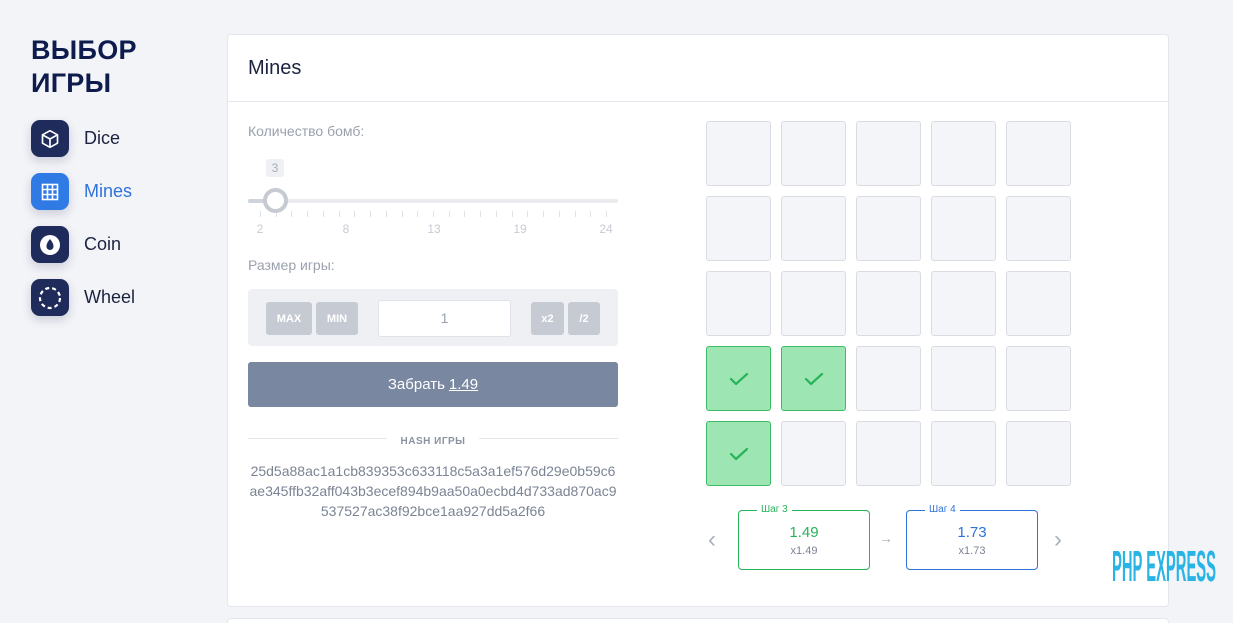 The image size is (1233, 623). I want to click on game-item-wheel: Wheel, so click(121, 297).